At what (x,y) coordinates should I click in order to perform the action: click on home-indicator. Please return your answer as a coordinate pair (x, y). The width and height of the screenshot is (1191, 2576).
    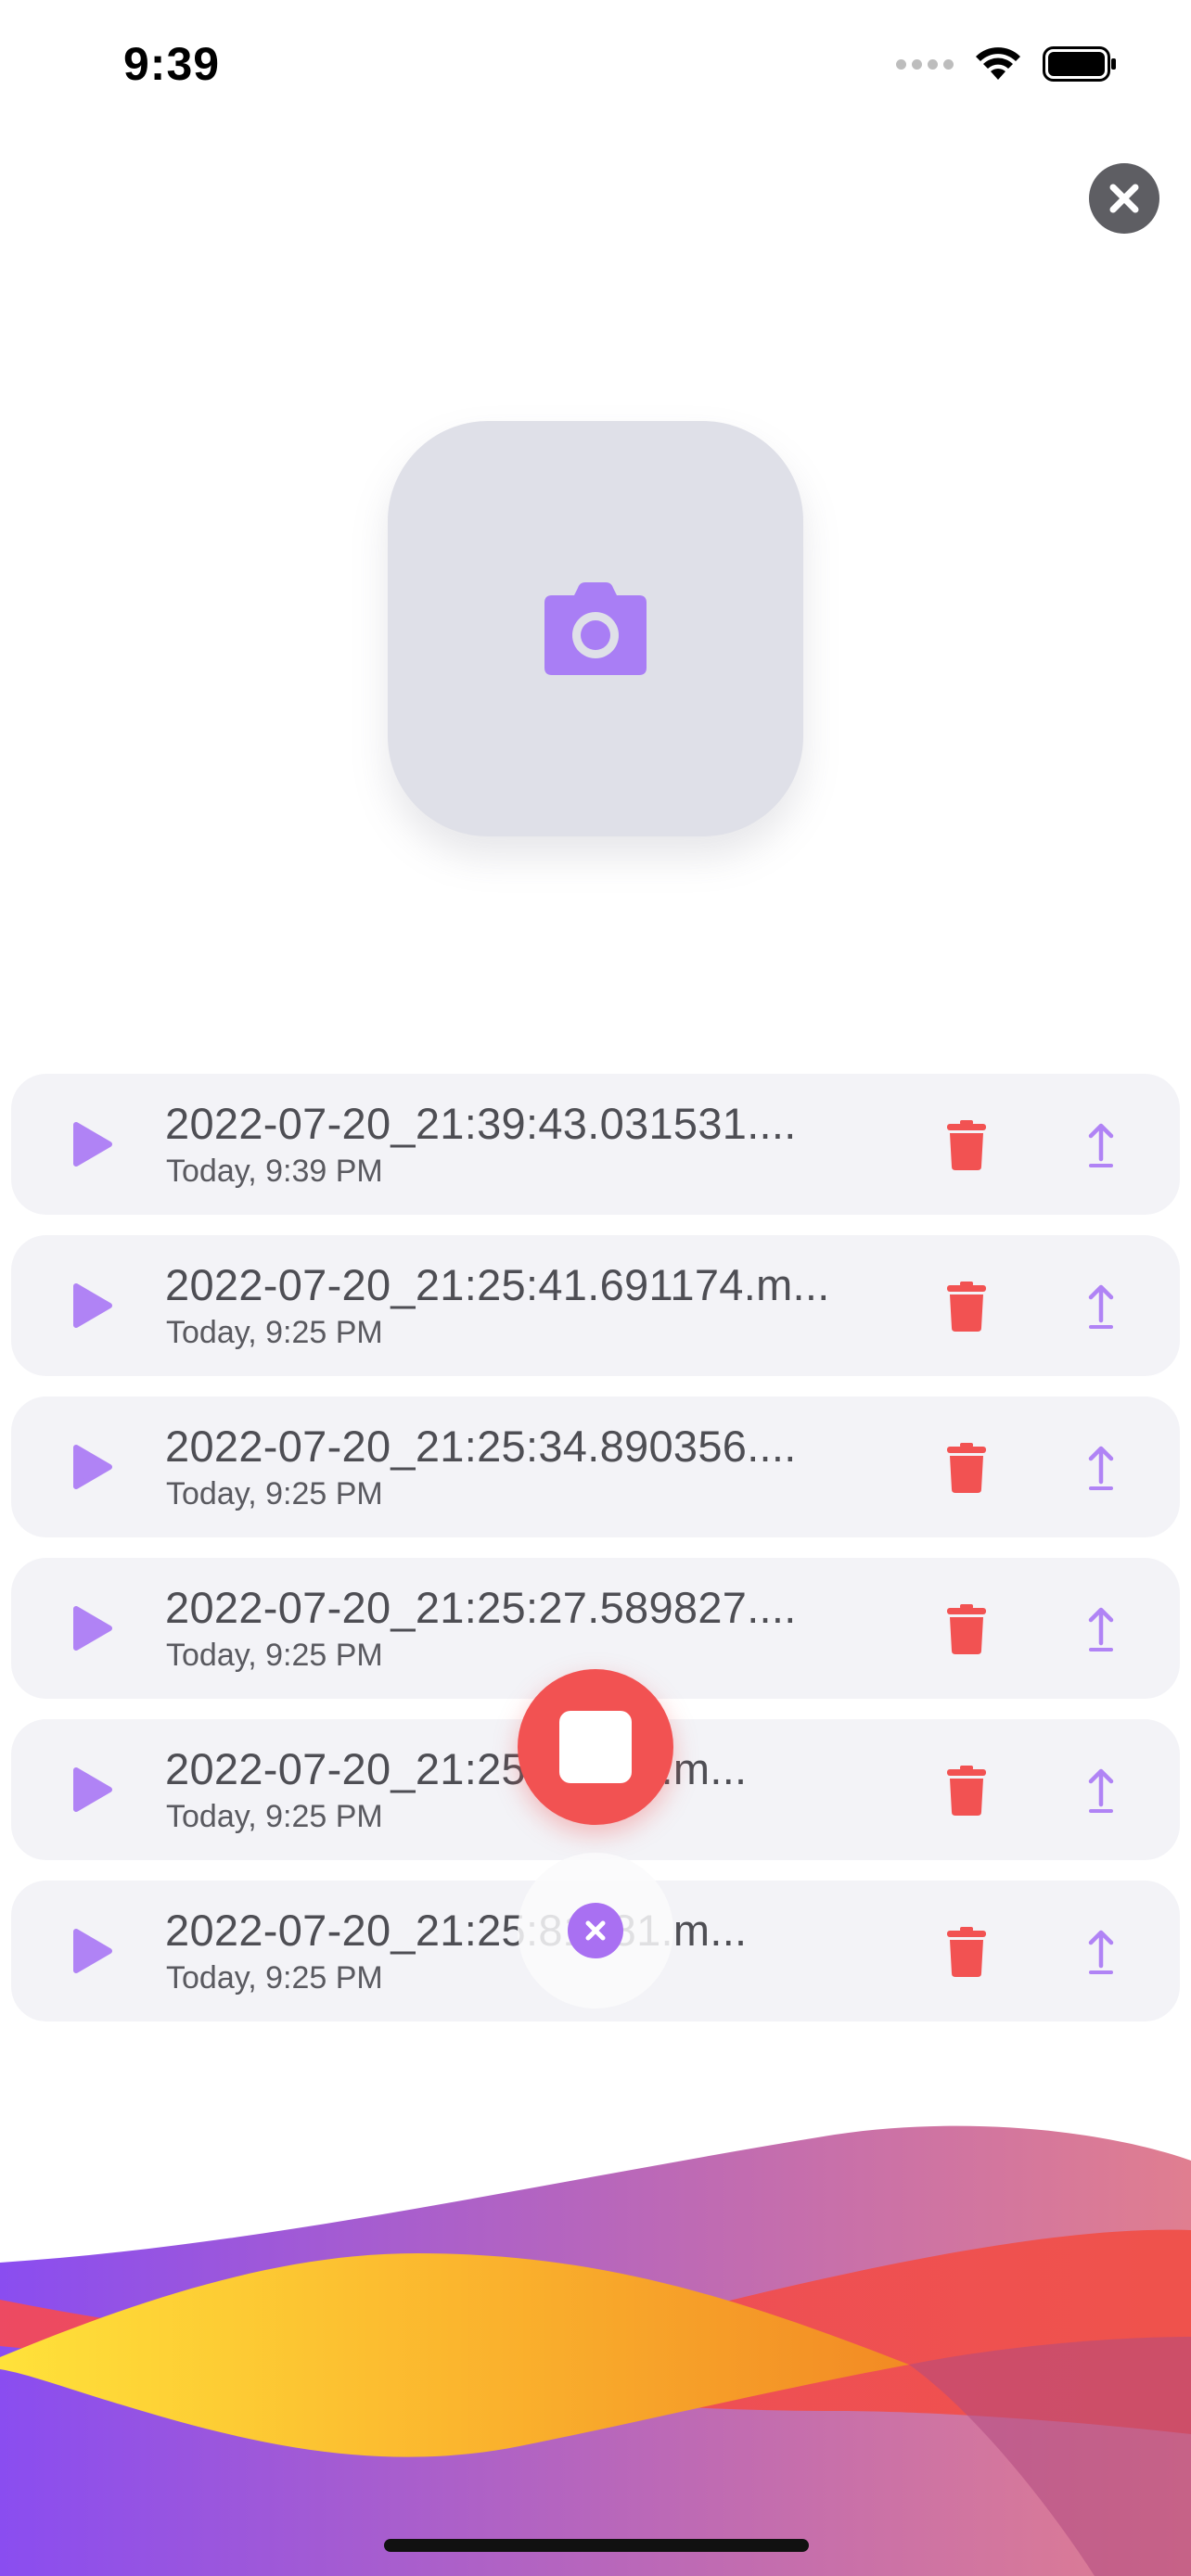
    Looking at the image, I should click on (597, 2545).